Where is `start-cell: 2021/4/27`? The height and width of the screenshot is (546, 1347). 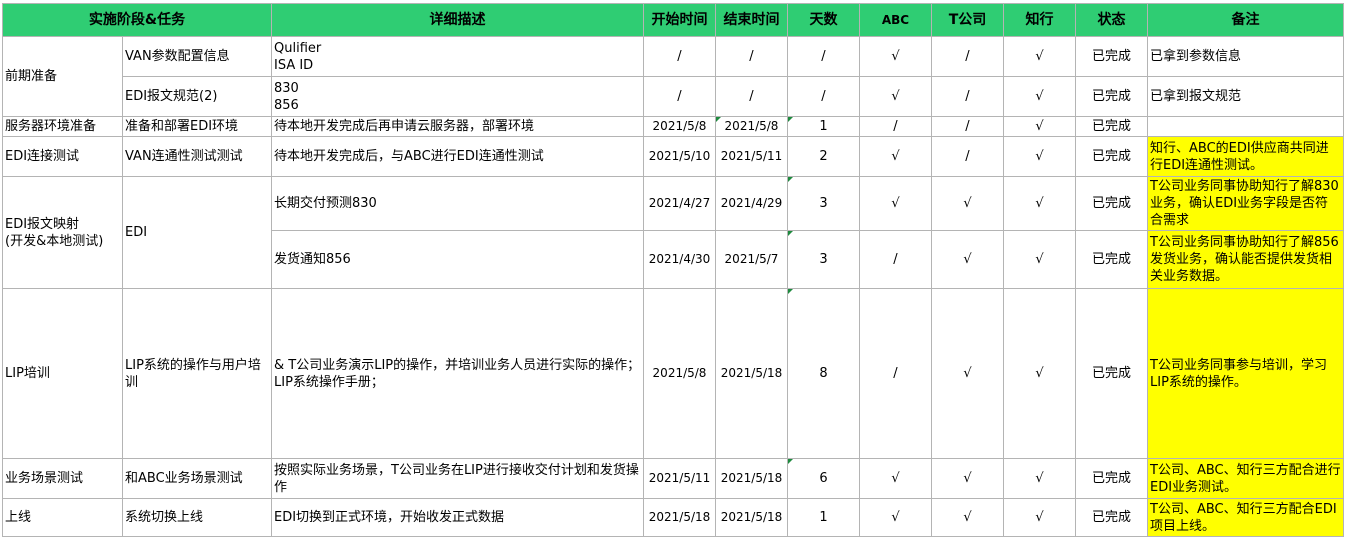
start-cell: 2021/4/27 is located at coordinates (679, 203).